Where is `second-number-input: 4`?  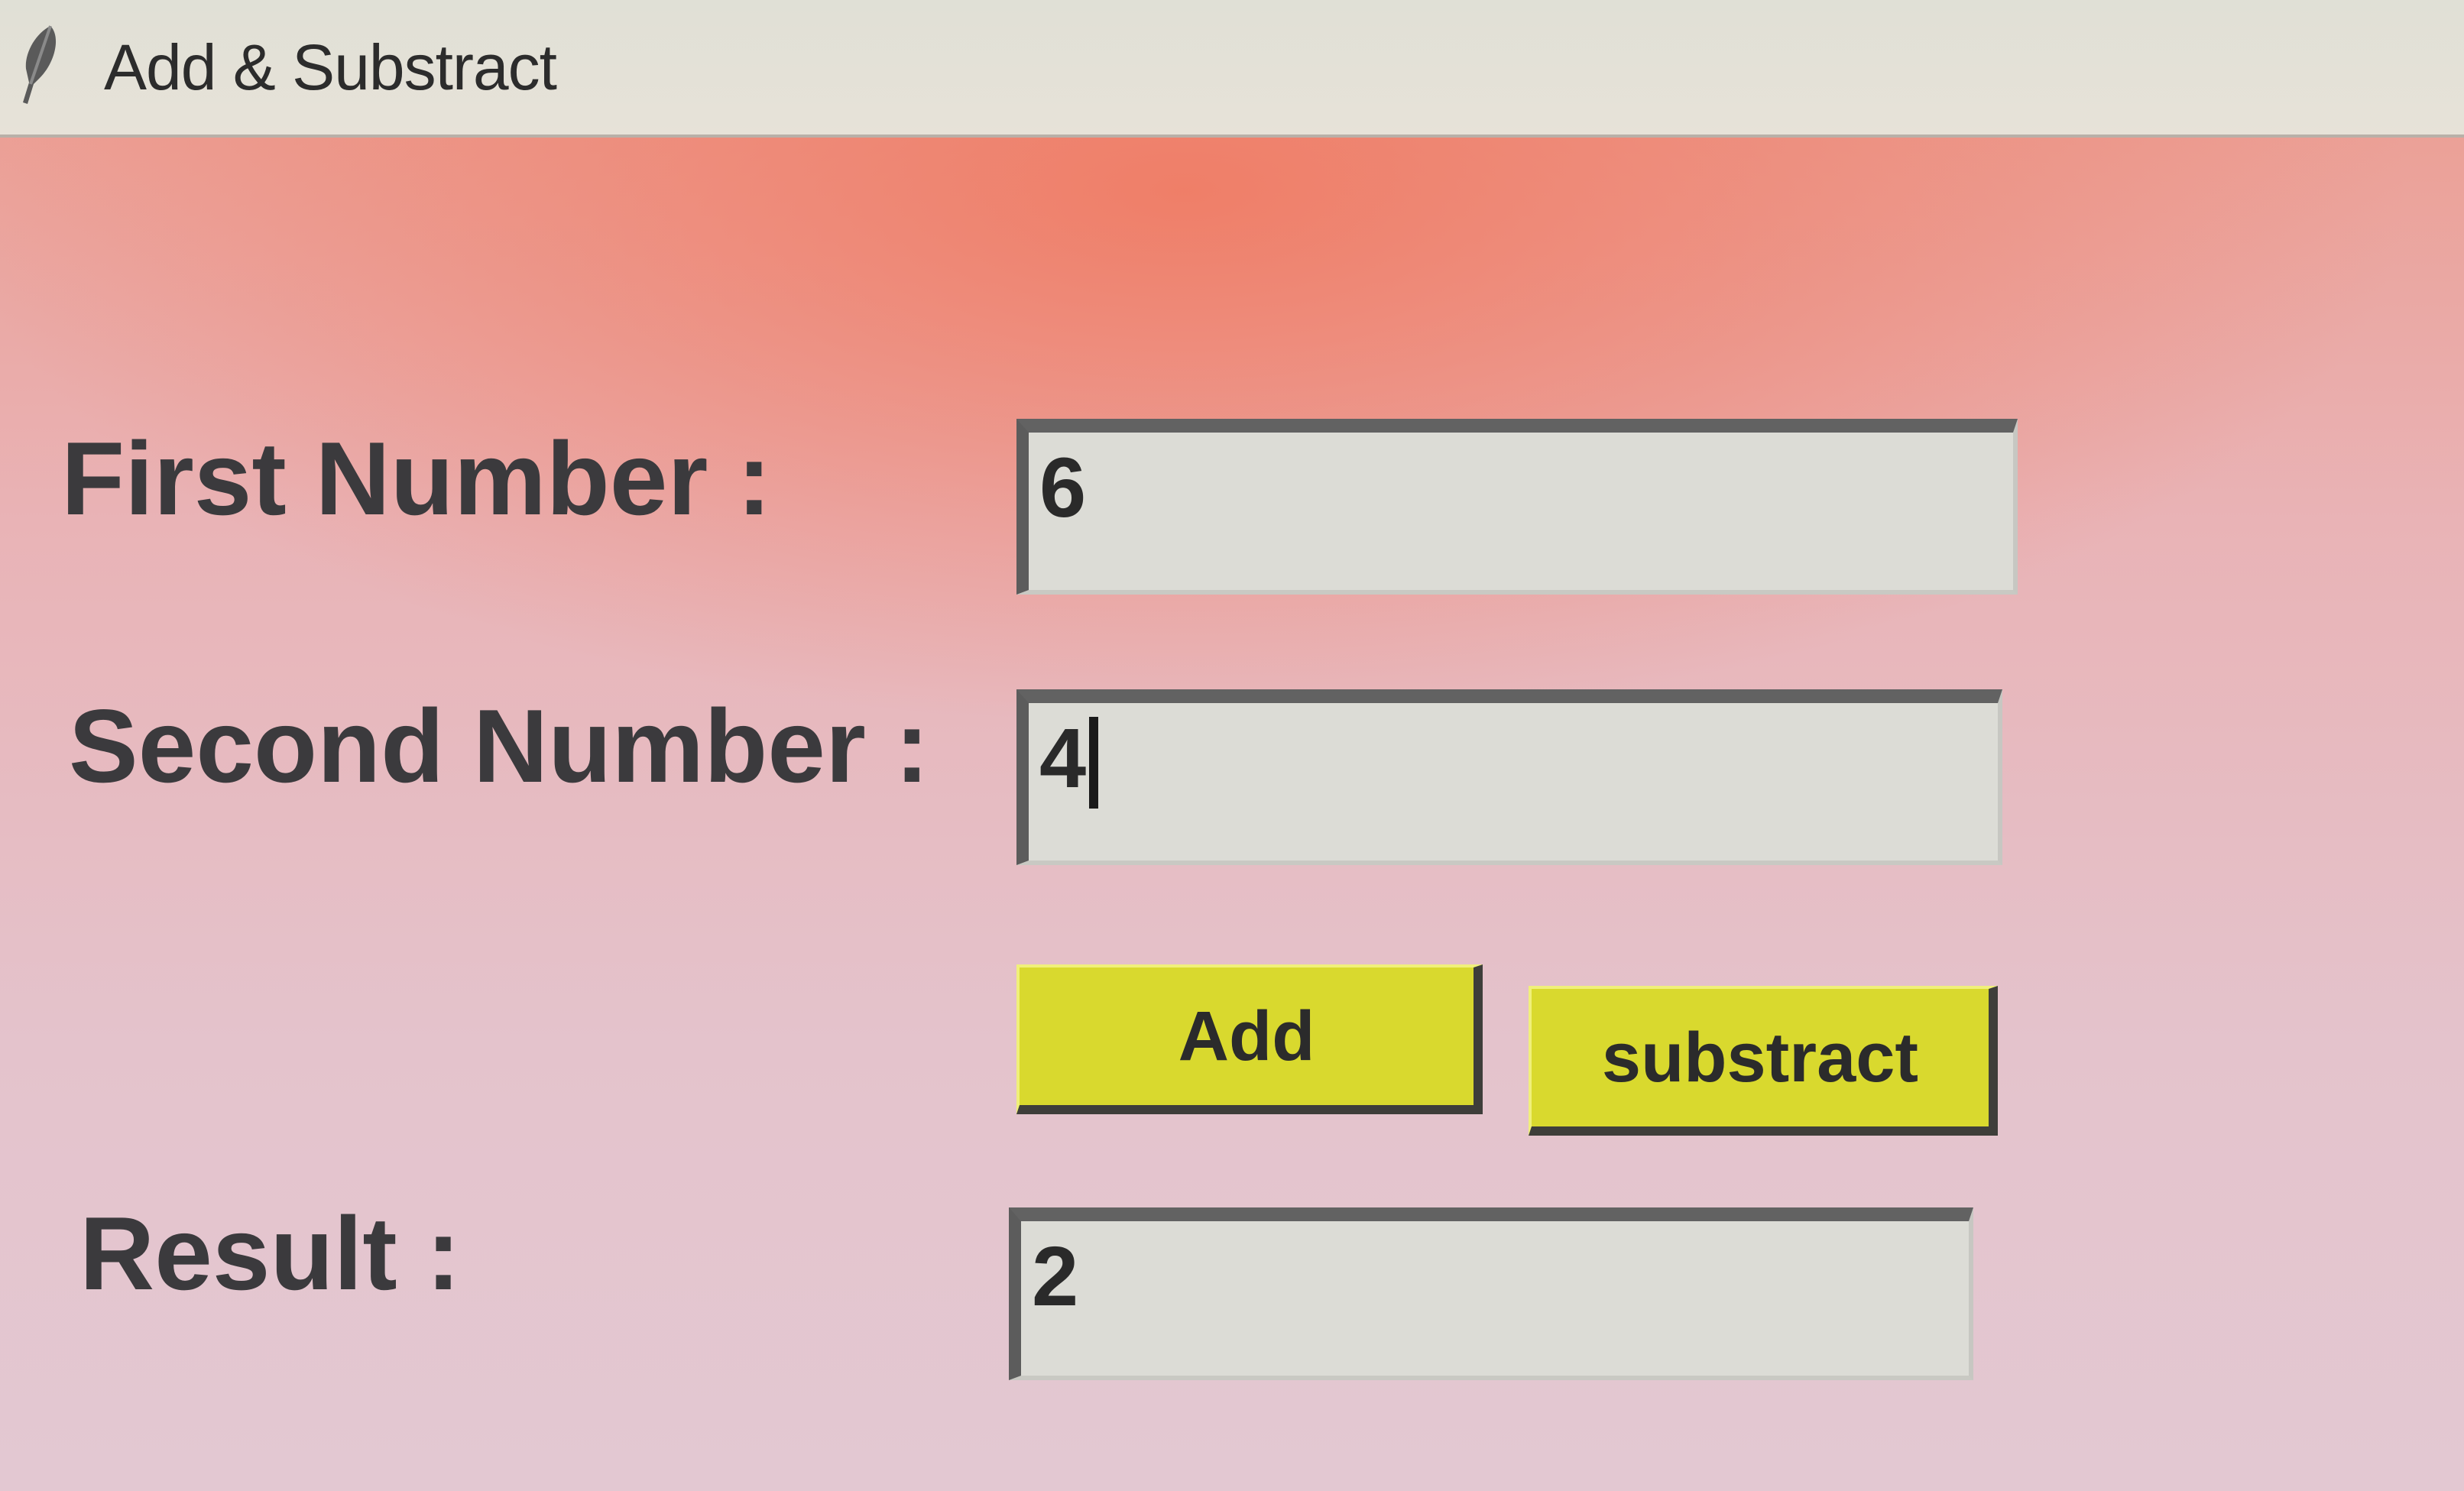 second-number-input: 4 is located at coordinates (1509, 777).